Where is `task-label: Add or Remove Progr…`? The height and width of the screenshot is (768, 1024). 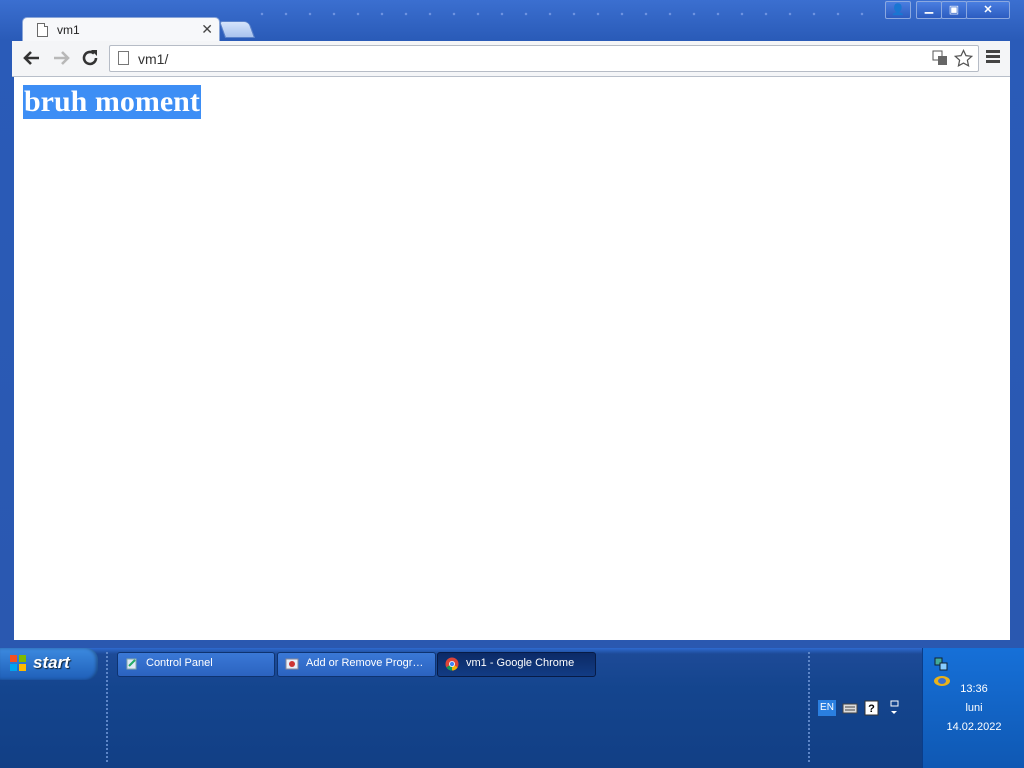 task-label: Add or Remove Progr… is located at coordinates (365, 663).